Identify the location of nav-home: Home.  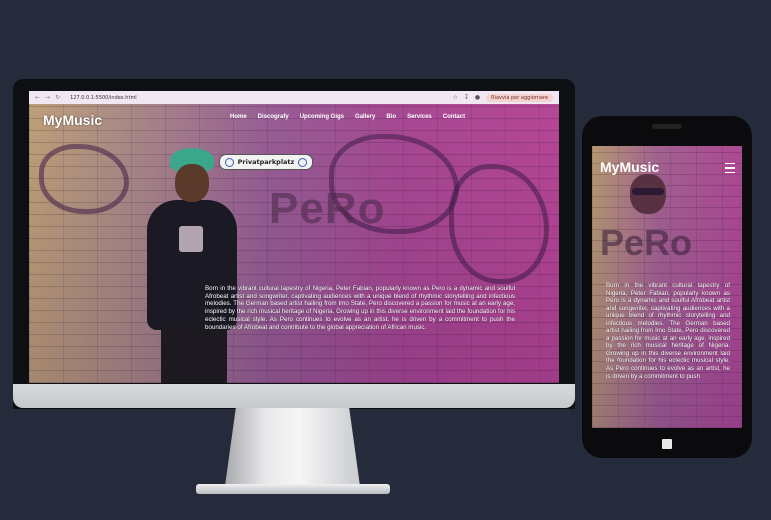
(238, 117).